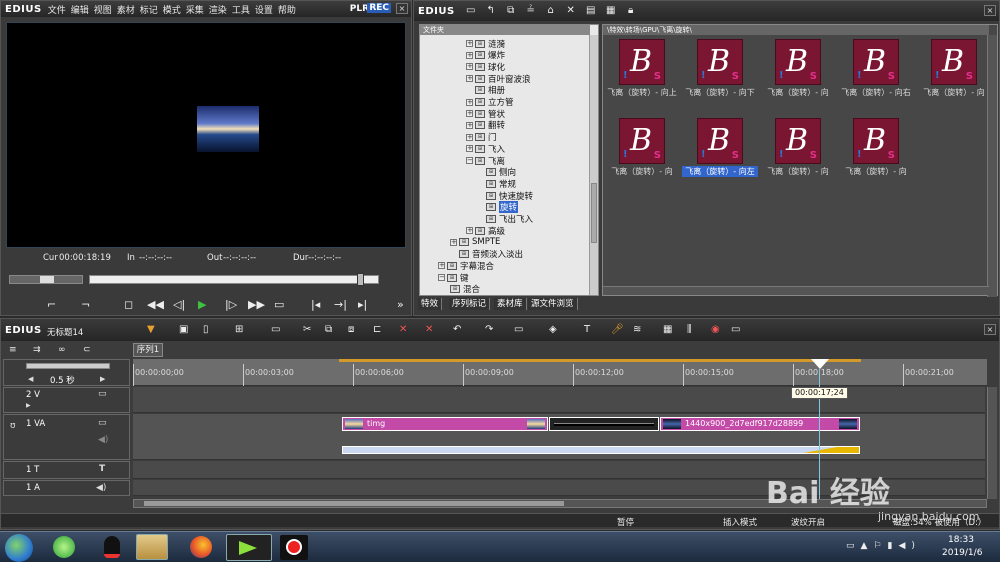 The image size is (1000, 562). I want to click on tree-item: + ⊞ 立方管, so click(490, 102).